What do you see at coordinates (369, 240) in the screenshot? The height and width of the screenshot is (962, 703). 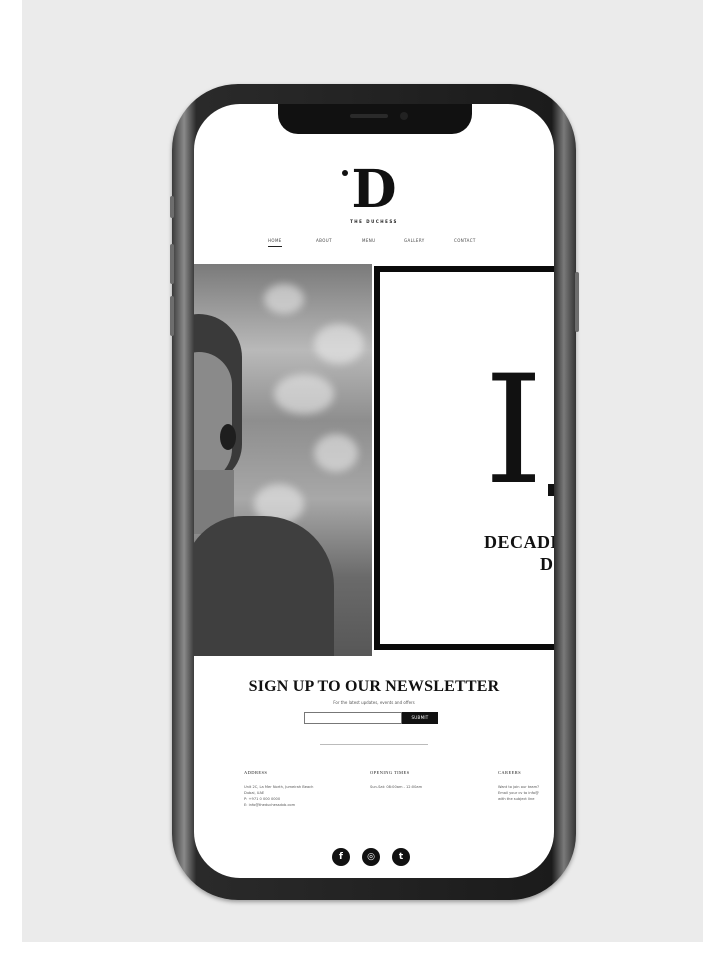 I see `nav-item-menu: MENU` at bounding box center [369, 240].